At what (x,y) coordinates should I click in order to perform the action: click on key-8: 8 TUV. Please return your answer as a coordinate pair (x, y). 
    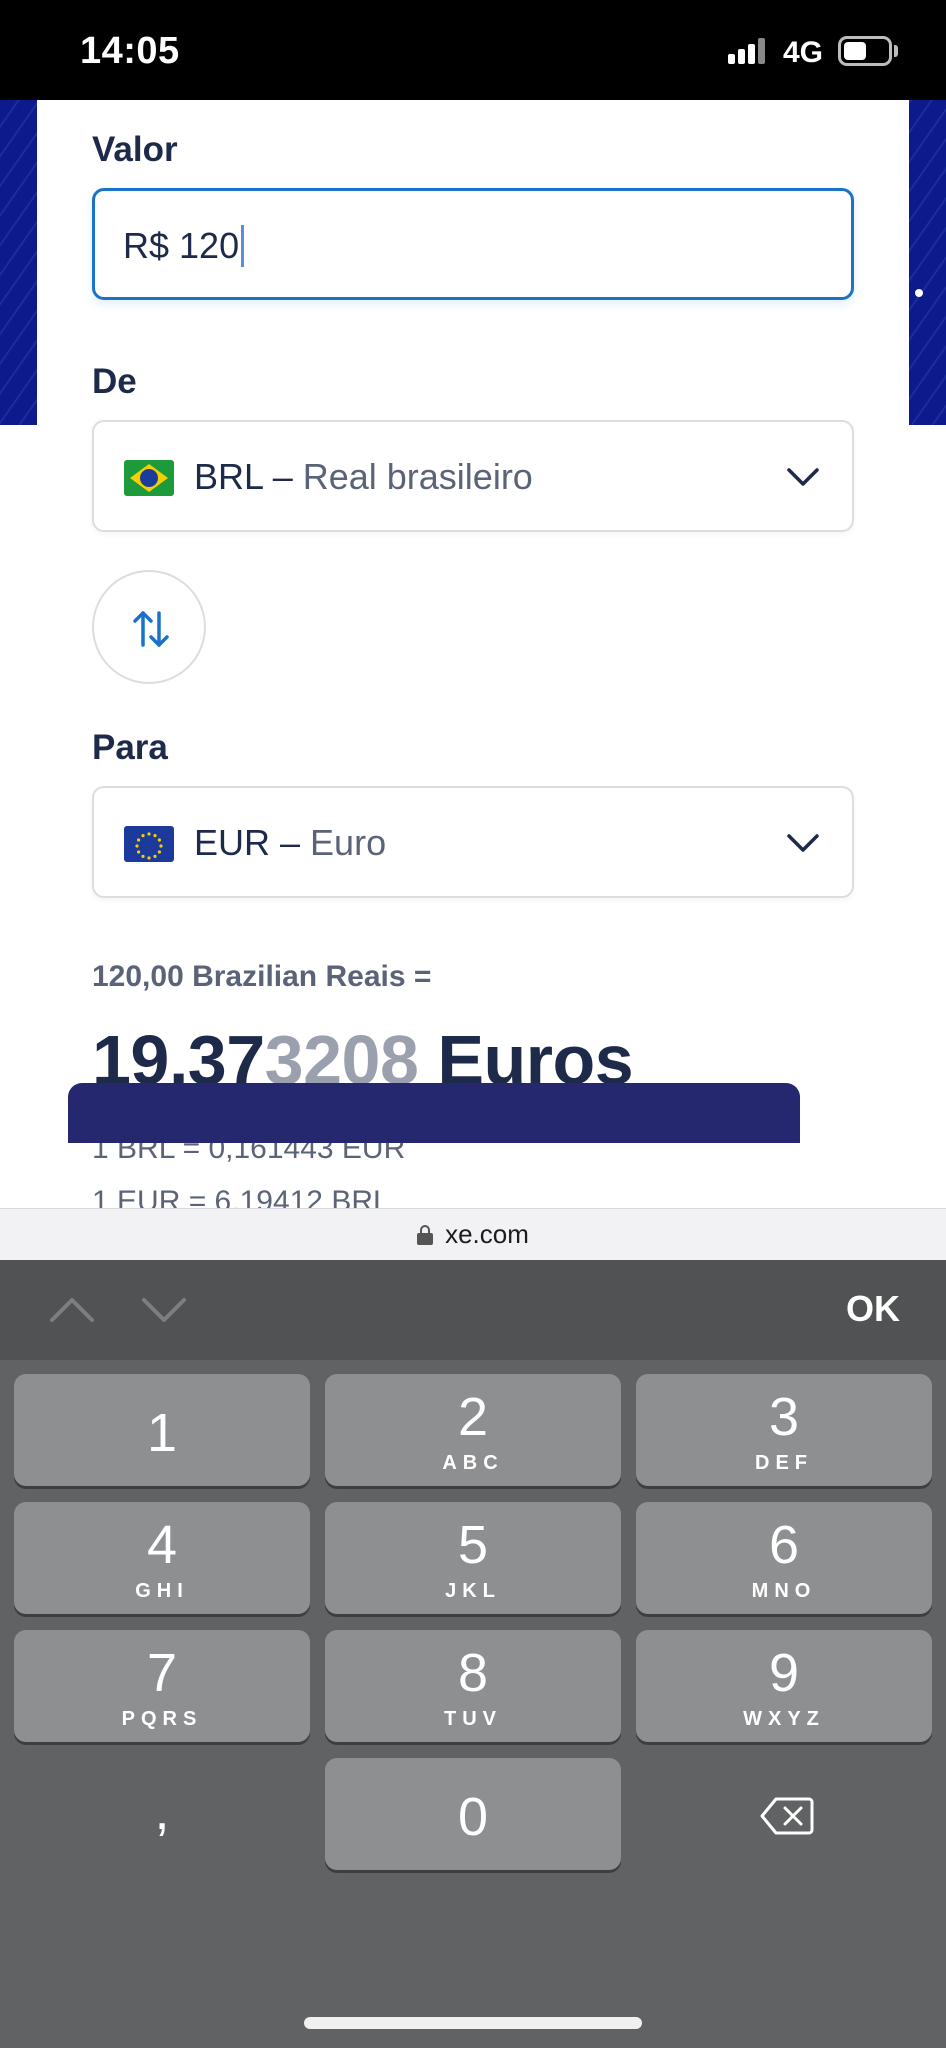
    Looking at the image, I should click on (473, 1686).